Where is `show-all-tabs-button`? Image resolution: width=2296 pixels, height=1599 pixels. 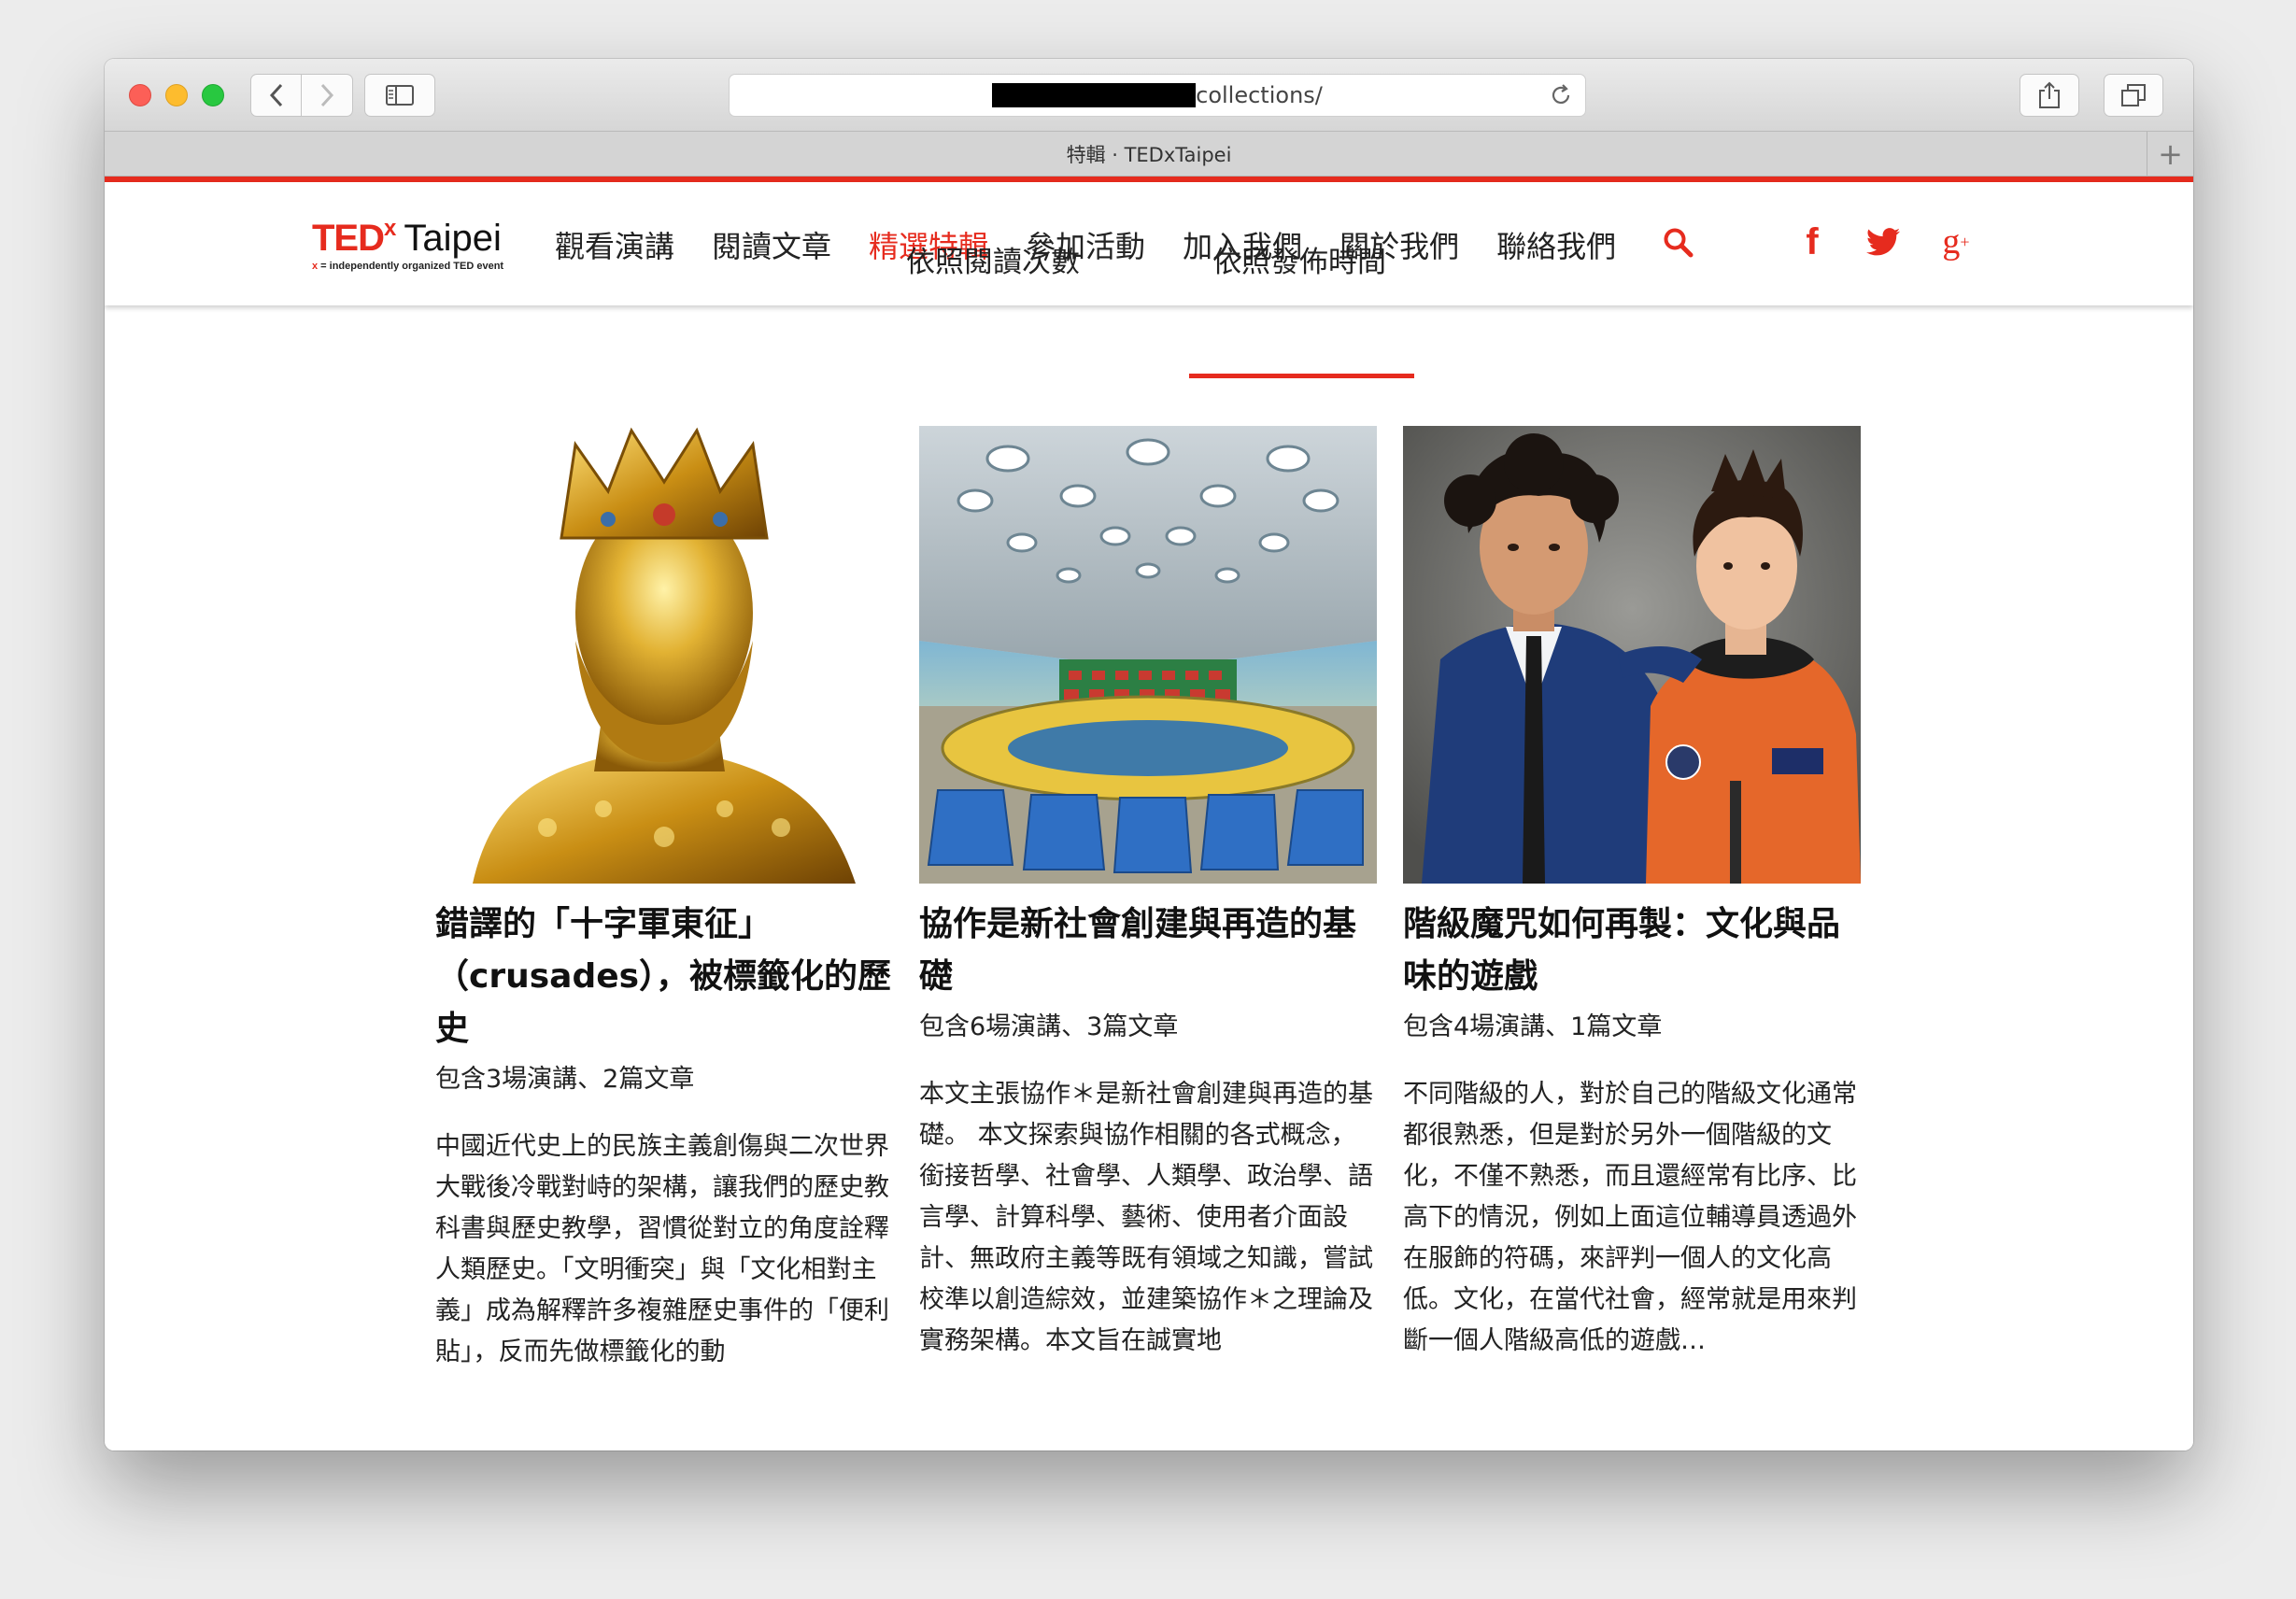
show-all-tabs-button is located at coordinates (2133, 96).